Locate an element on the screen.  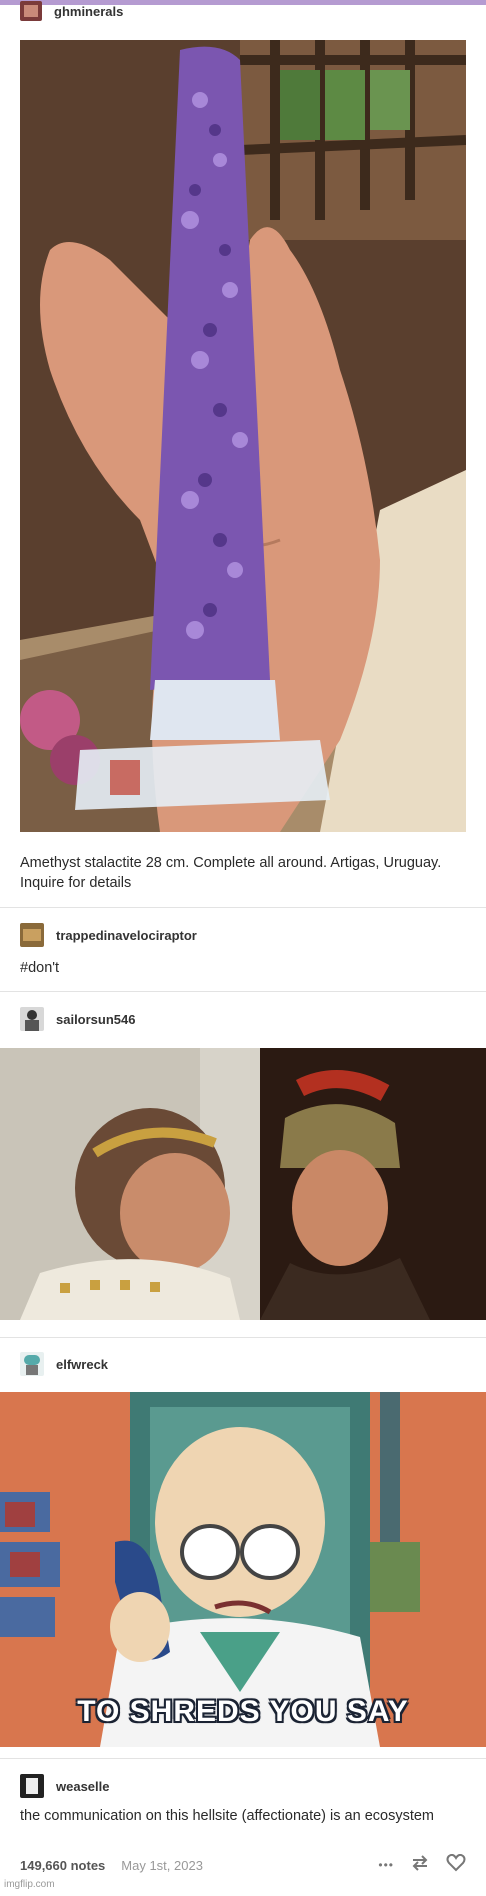
username: trappedinavelociraptor is located at coordinates (126, 935).